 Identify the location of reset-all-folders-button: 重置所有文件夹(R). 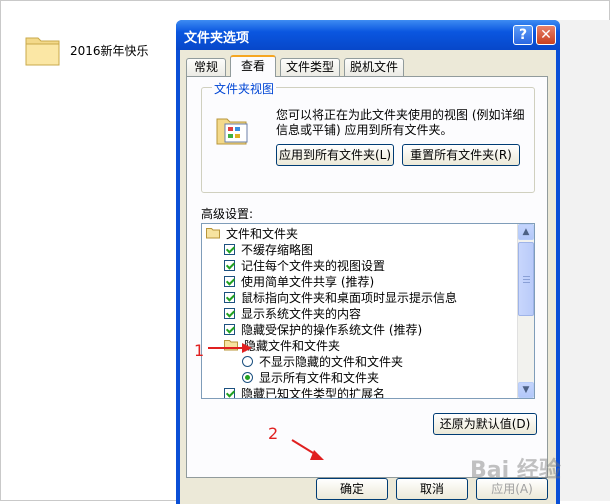
(461, 155).